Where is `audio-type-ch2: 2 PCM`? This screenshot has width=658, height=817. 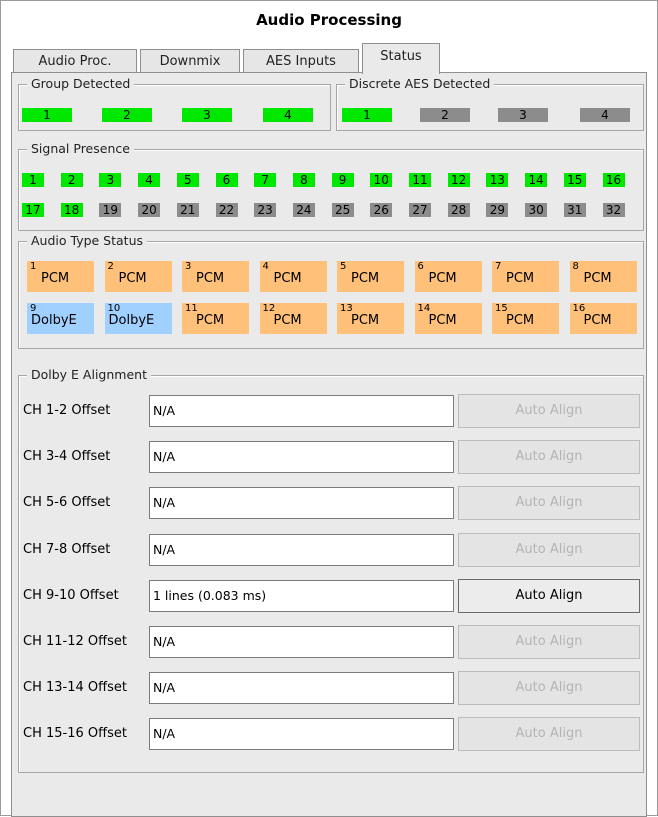 audio-type-ch2: 2 PCM is located at coordinates (138, 276).